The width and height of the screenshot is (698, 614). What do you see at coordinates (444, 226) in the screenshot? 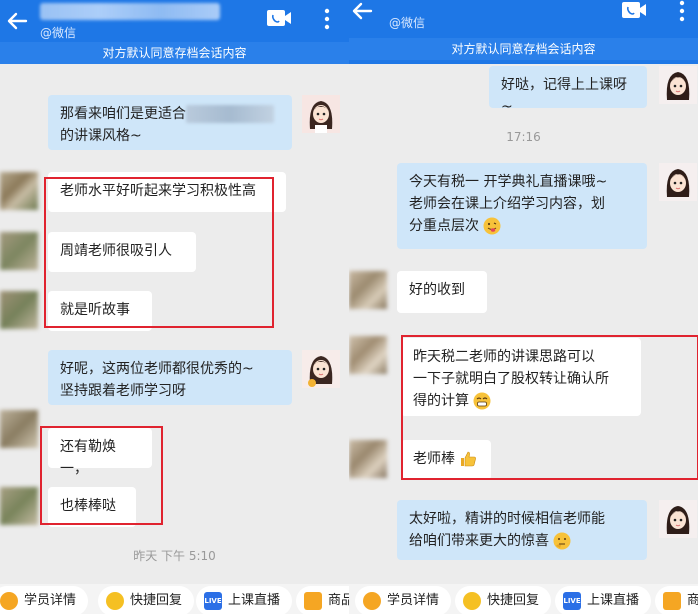
I see `message-text: 分重点层次` at bounding box center [444, 226].